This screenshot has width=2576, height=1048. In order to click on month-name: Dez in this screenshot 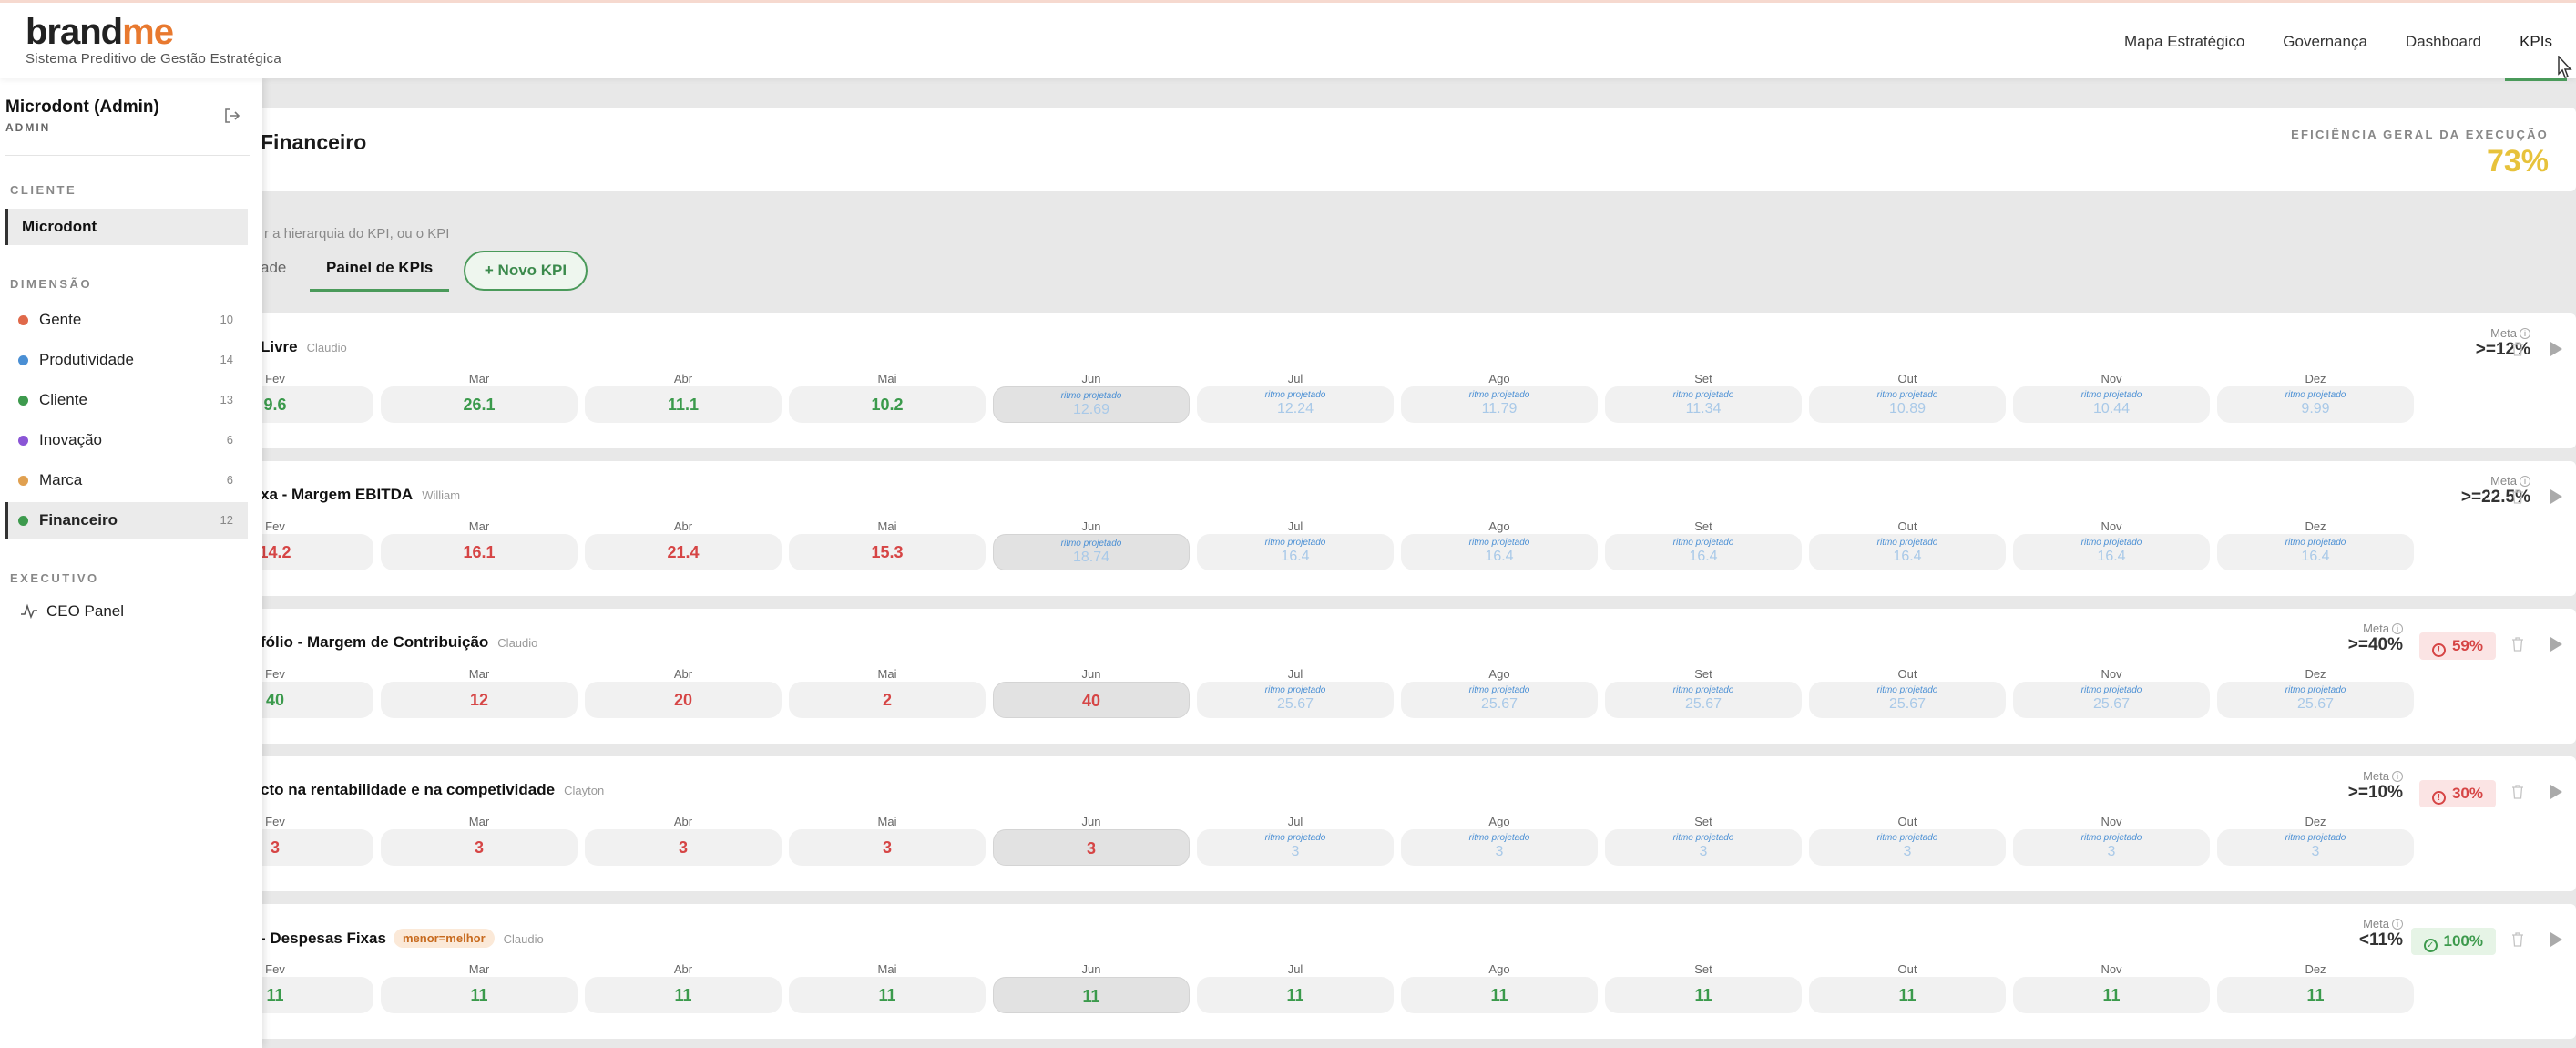, I will do `click(2315, 969)`.